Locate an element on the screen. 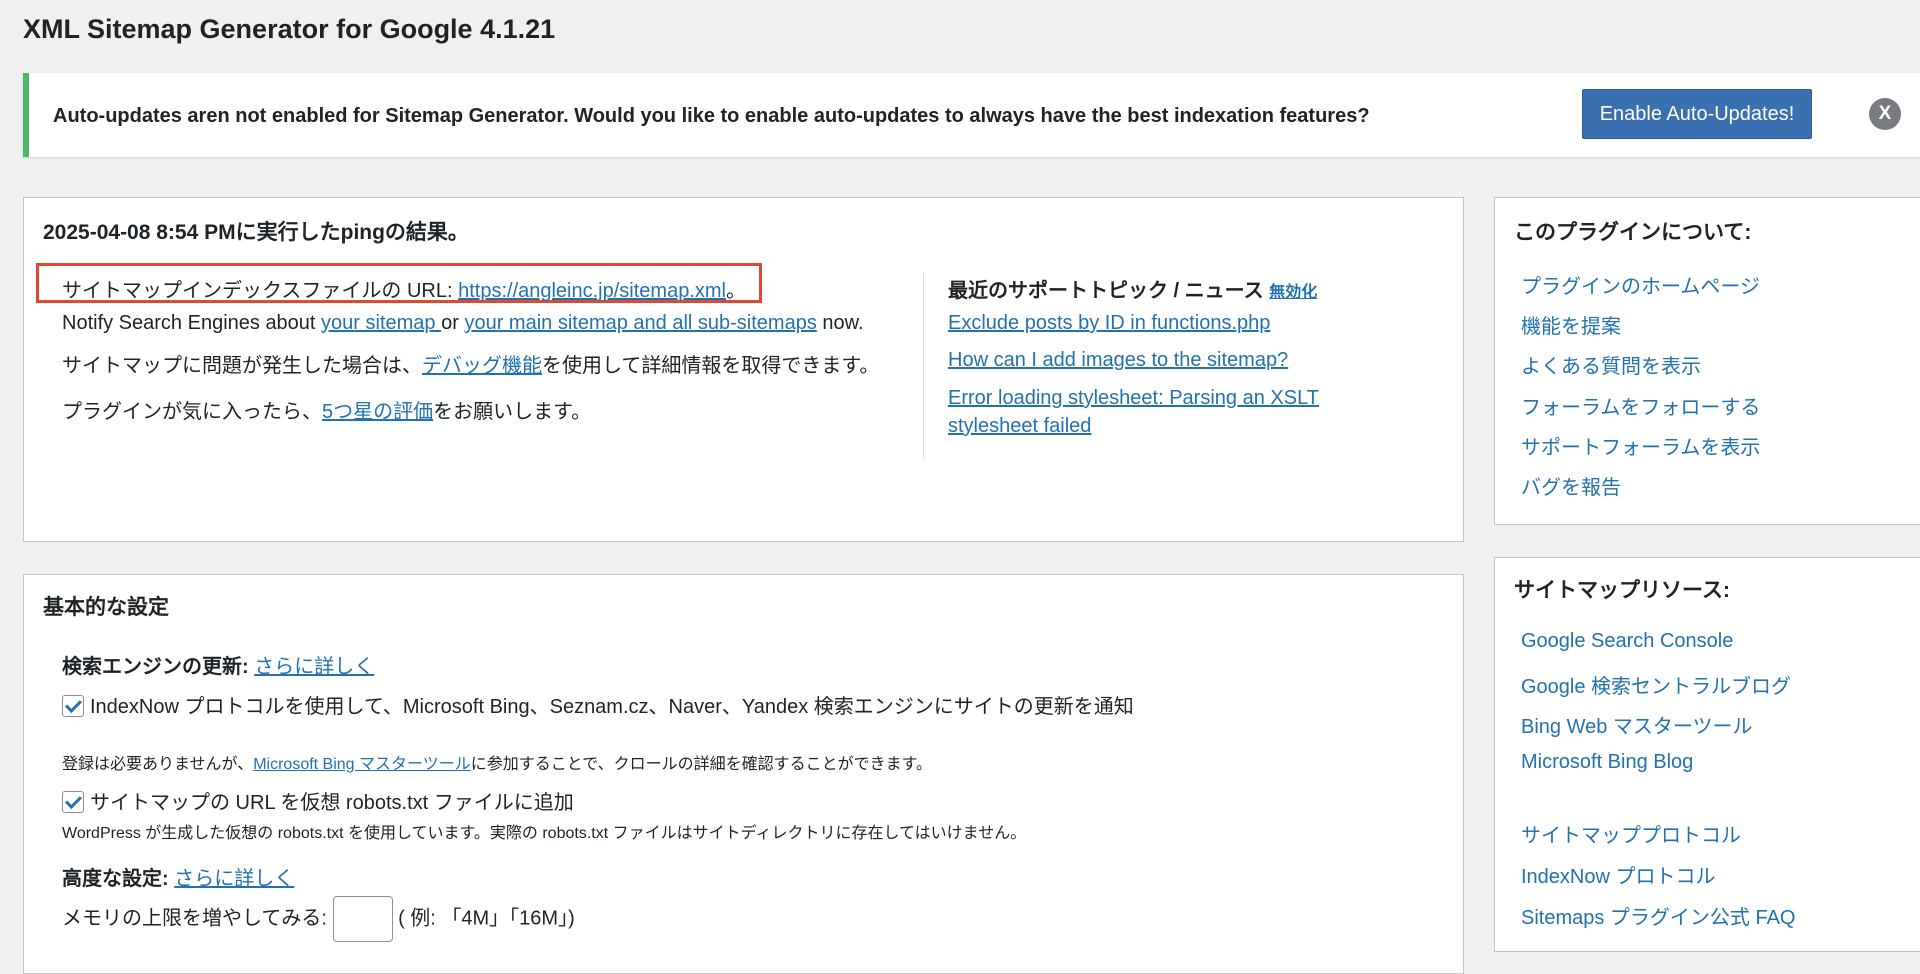  index-suffix: 。 is located at coordinates (736, 291).